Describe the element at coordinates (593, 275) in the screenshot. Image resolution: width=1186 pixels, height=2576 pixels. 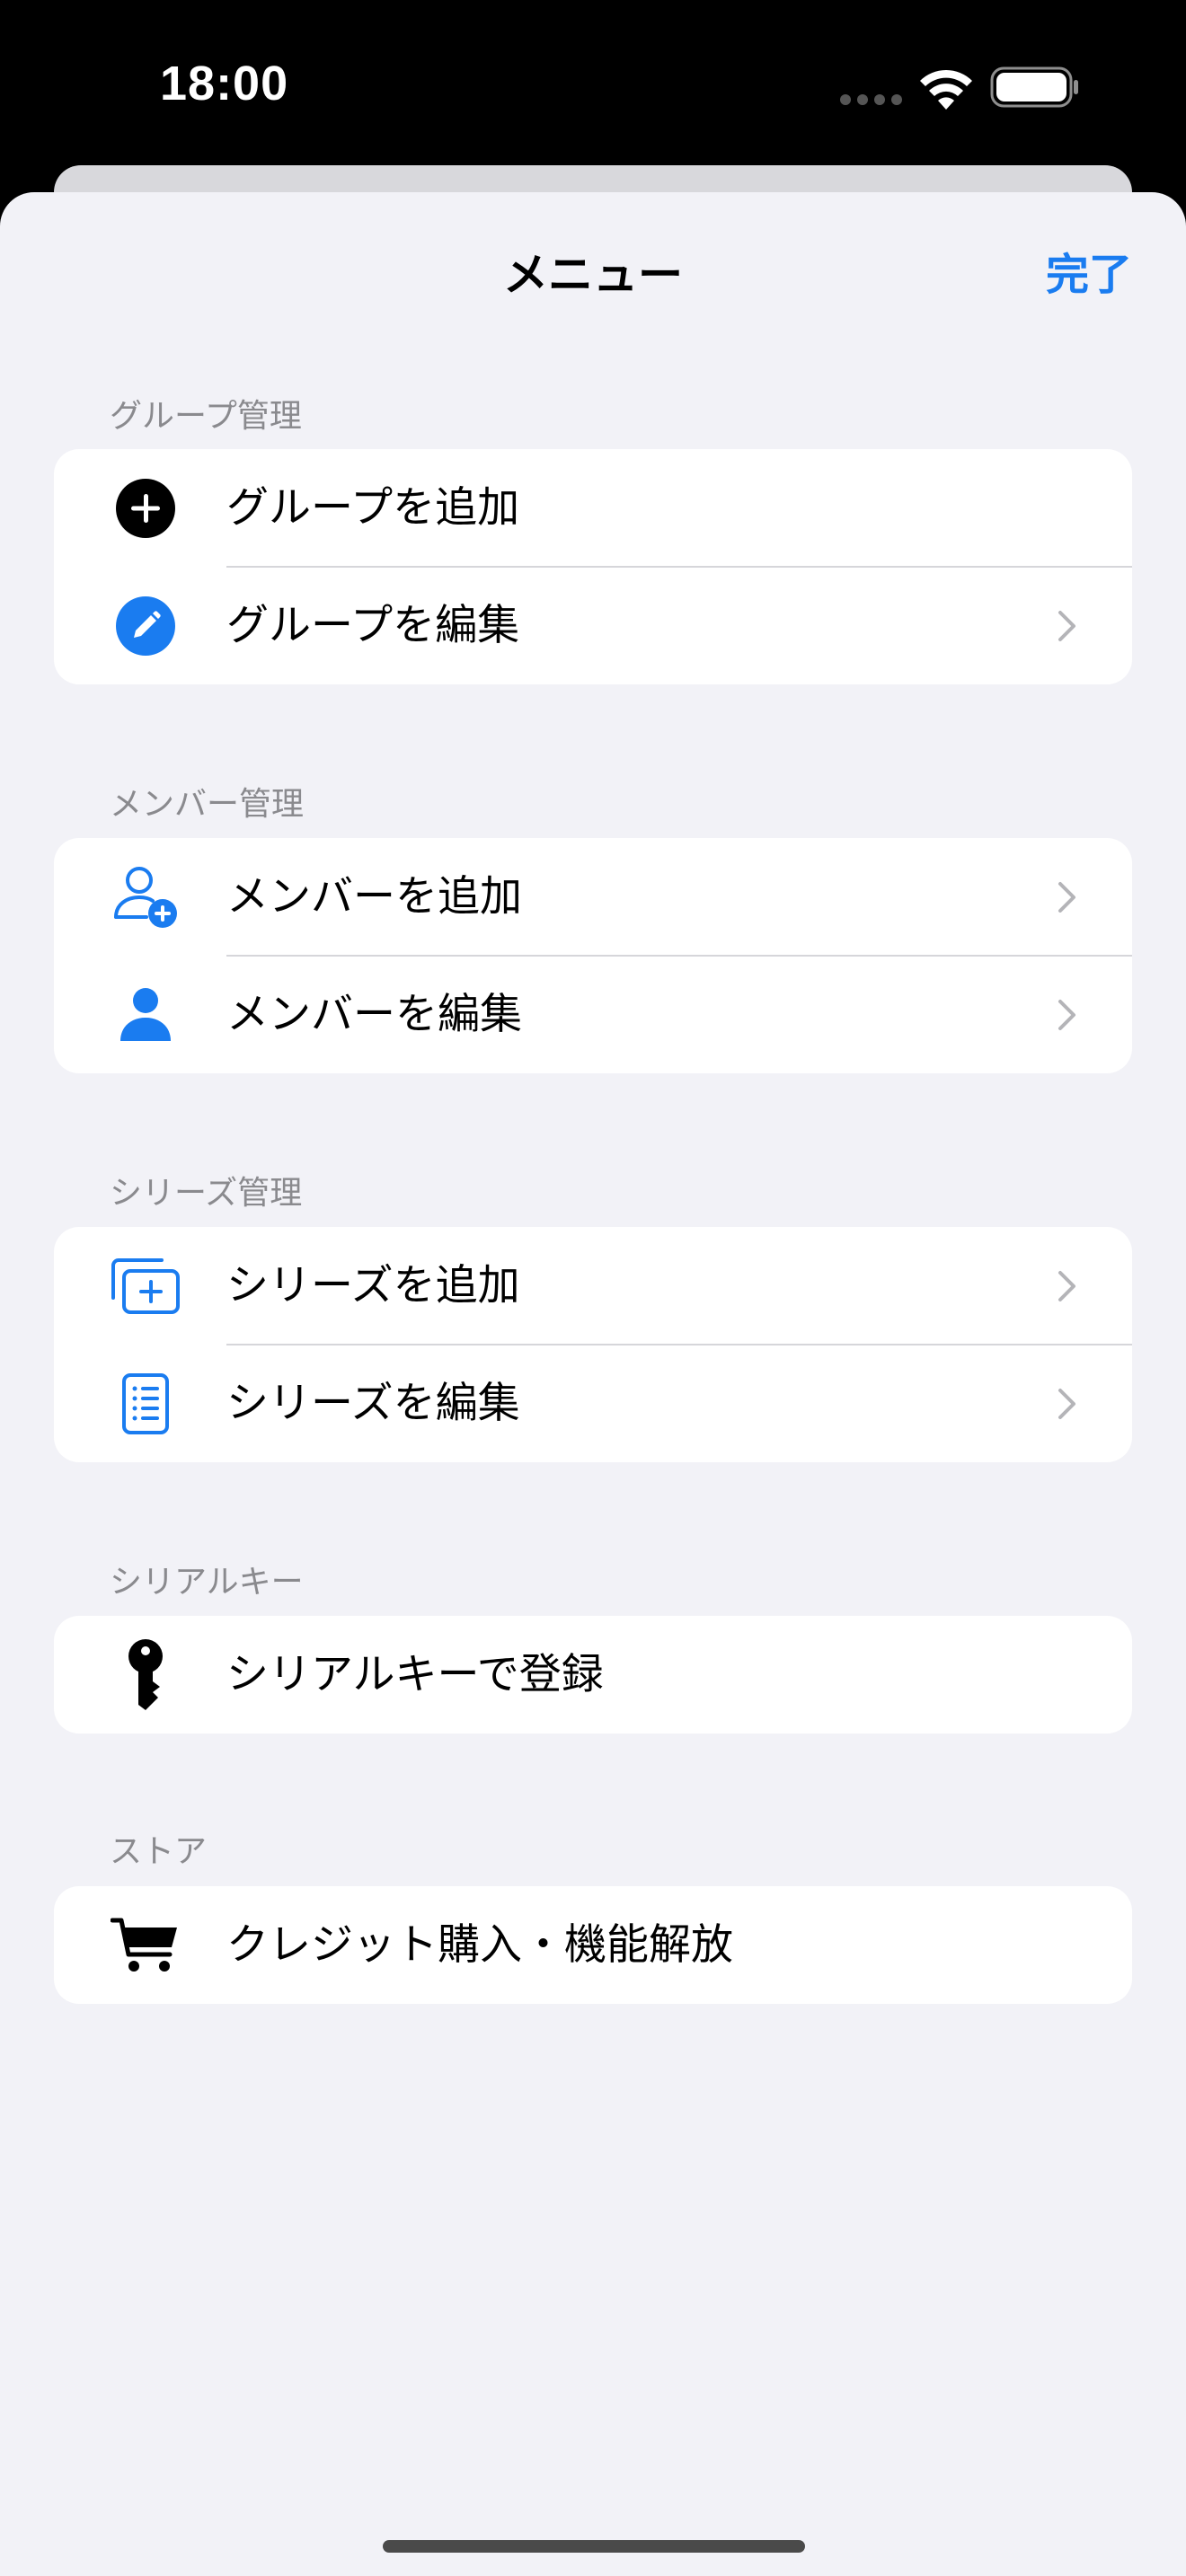
I see `page-title: メニュー` at that location.